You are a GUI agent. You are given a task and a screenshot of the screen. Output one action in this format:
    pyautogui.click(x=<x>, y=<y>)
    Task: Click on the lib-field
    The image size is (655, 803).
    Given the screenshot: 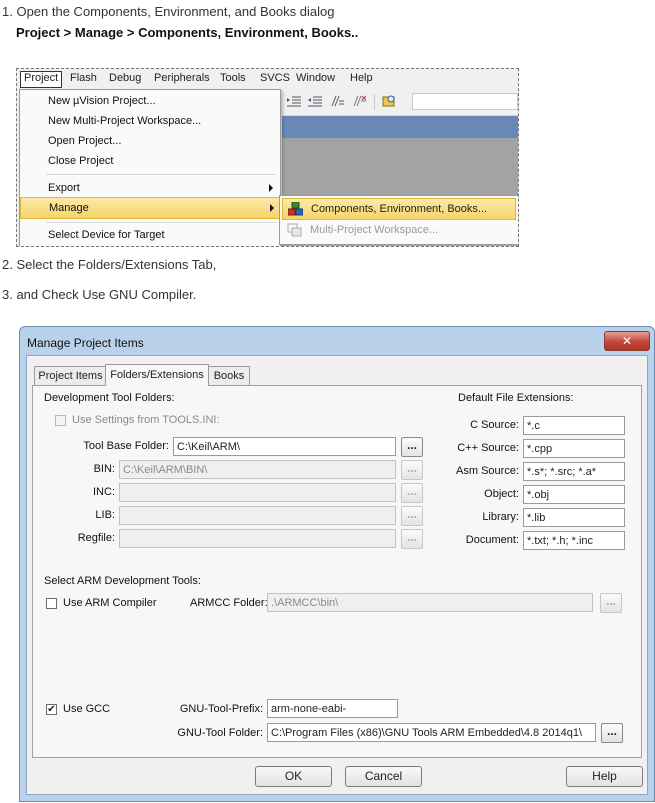 What is the action you would take?
    pyautogui.click(x=257, y=515)
    